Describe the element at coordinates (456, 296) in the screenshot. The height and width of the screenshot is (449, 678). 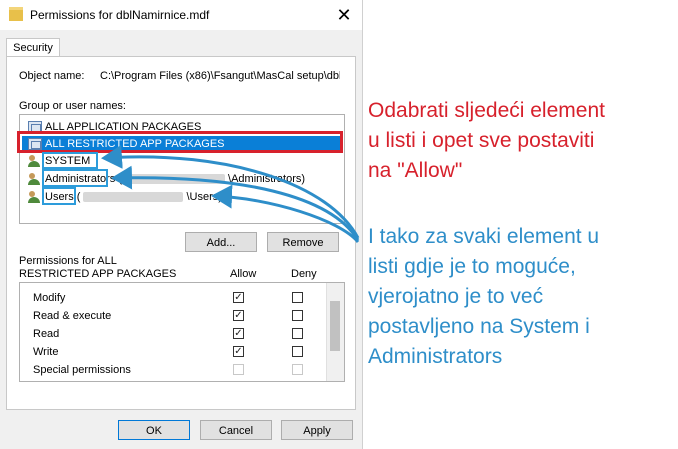
I see `blue-annotation-line: vjerojatno je to već` at that location.